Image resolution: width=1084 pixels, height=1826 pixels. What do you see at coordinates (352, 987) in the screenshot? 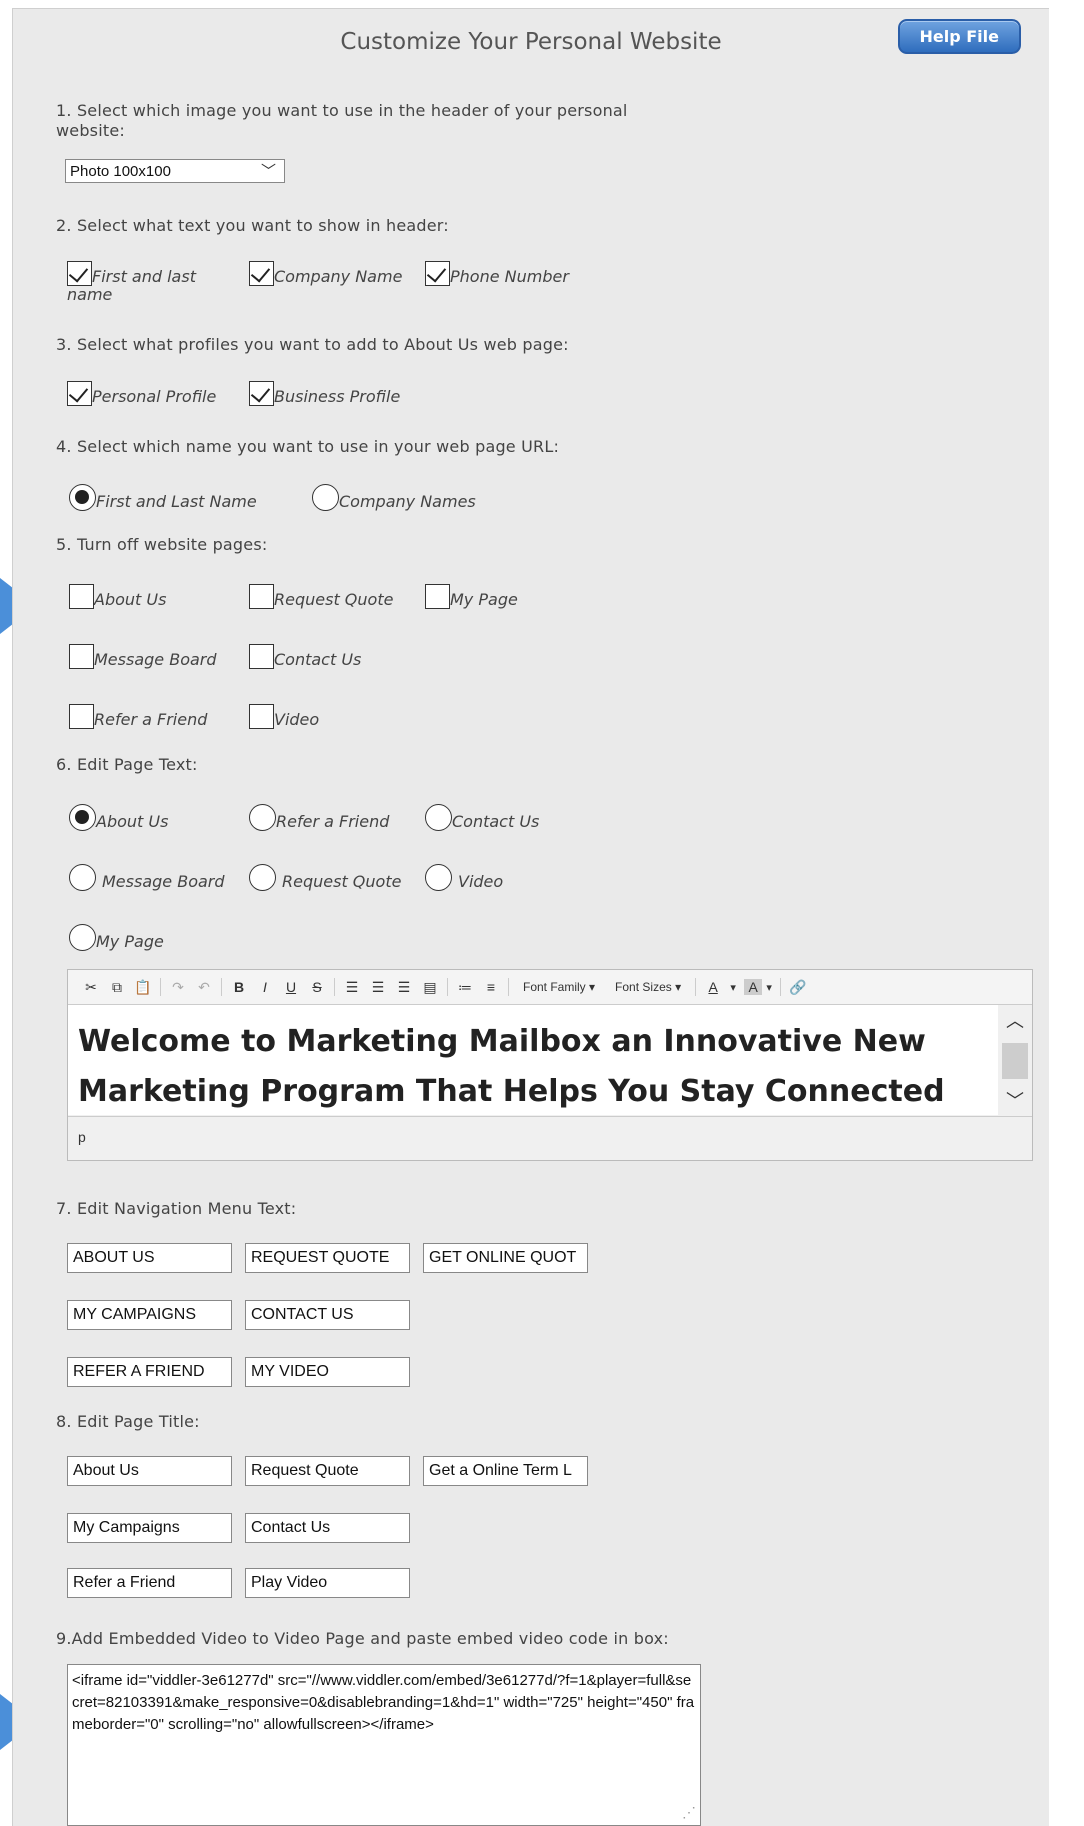
I see `align-left-icon: ☰` at bounding box center [352, 987].